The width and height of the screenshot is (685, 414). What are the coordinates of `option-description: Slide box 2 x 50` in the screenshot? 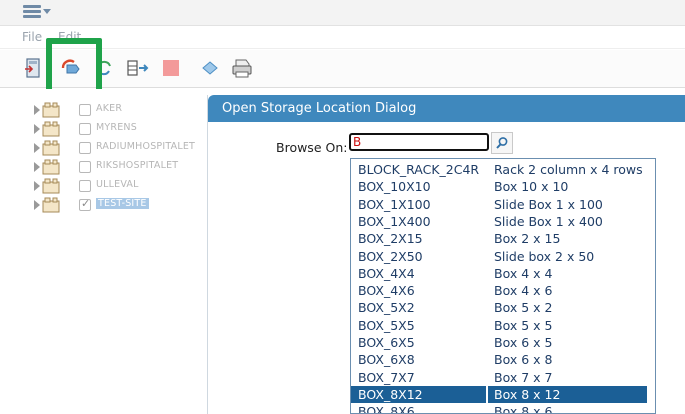 It's located at (544, 256).